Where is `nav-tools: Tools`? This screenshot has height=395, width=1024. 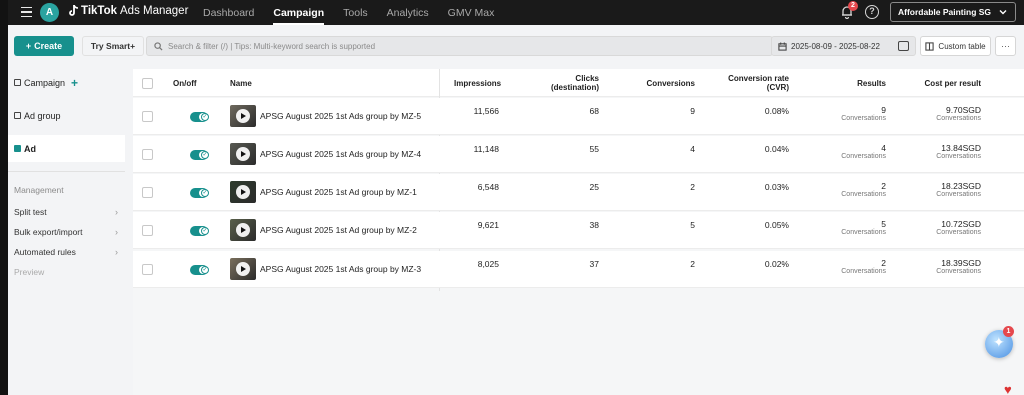 nav-tools: Tools is located at coordinates (355, 13).